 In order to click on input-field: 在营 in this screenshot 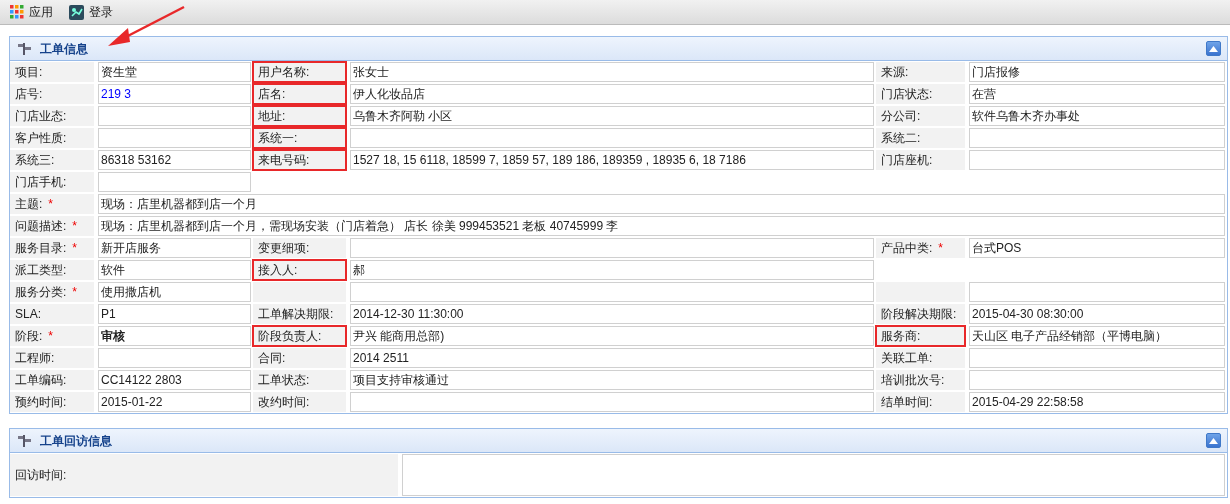, I will do `click(1097, 94)`.